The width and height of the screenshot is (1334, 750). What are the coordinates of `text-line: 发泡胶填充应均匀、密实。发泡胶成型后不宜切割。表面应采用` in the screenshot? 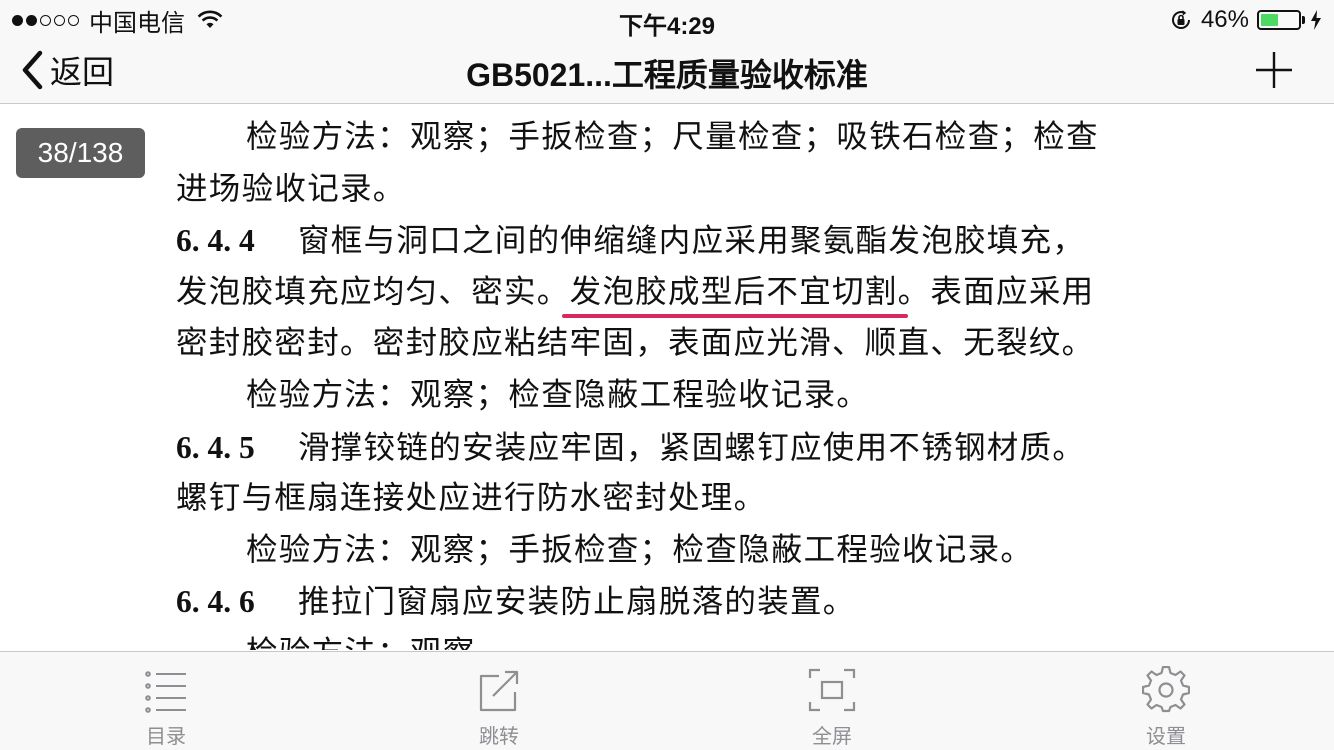 It's located at (666, 293).